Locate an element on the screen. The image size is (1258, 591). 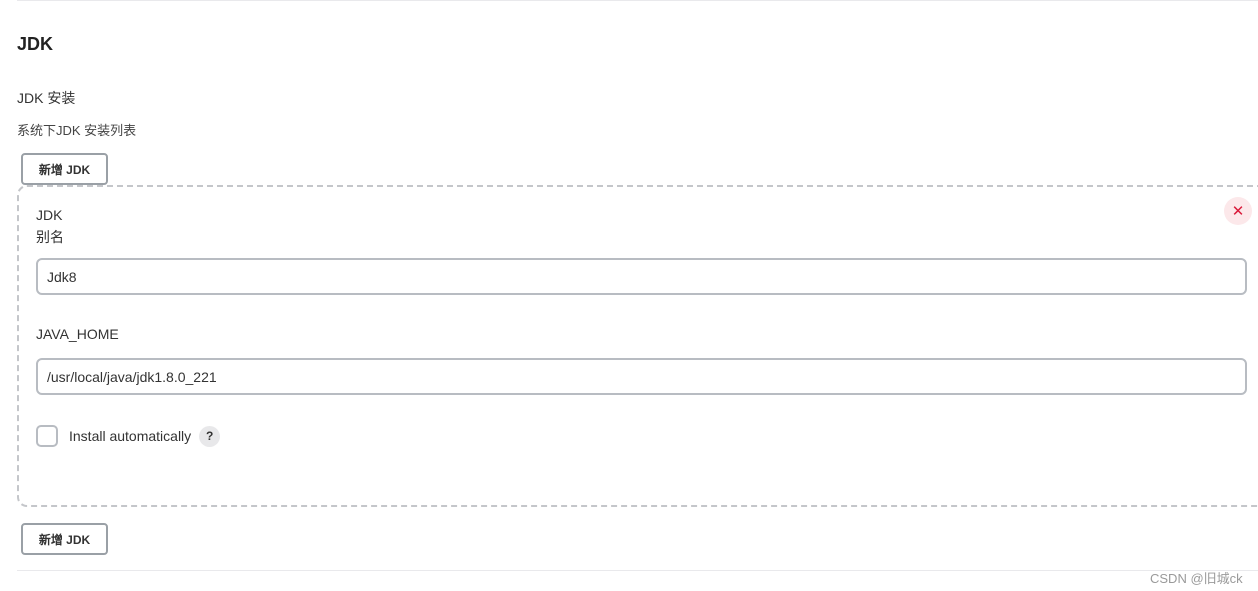
watermark: CSDN @旧城ck is located at coordinates (1196, 578).